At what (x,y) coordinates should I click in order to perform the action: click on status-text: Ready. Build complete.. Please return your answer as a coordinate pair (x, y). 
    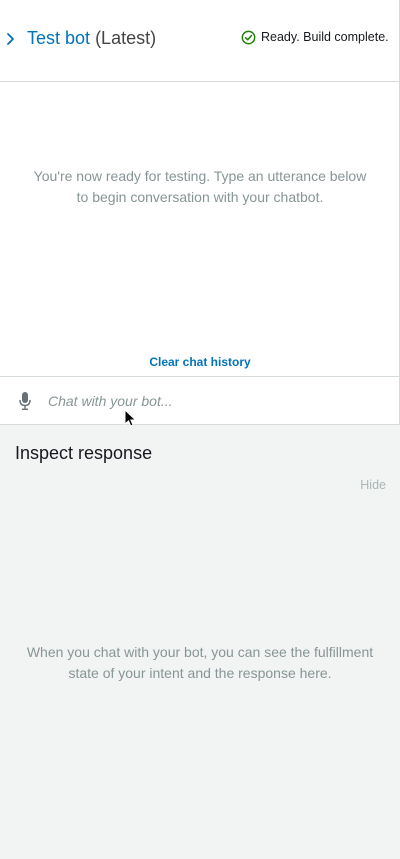
    Looking at the image, I should click on (325, 37).